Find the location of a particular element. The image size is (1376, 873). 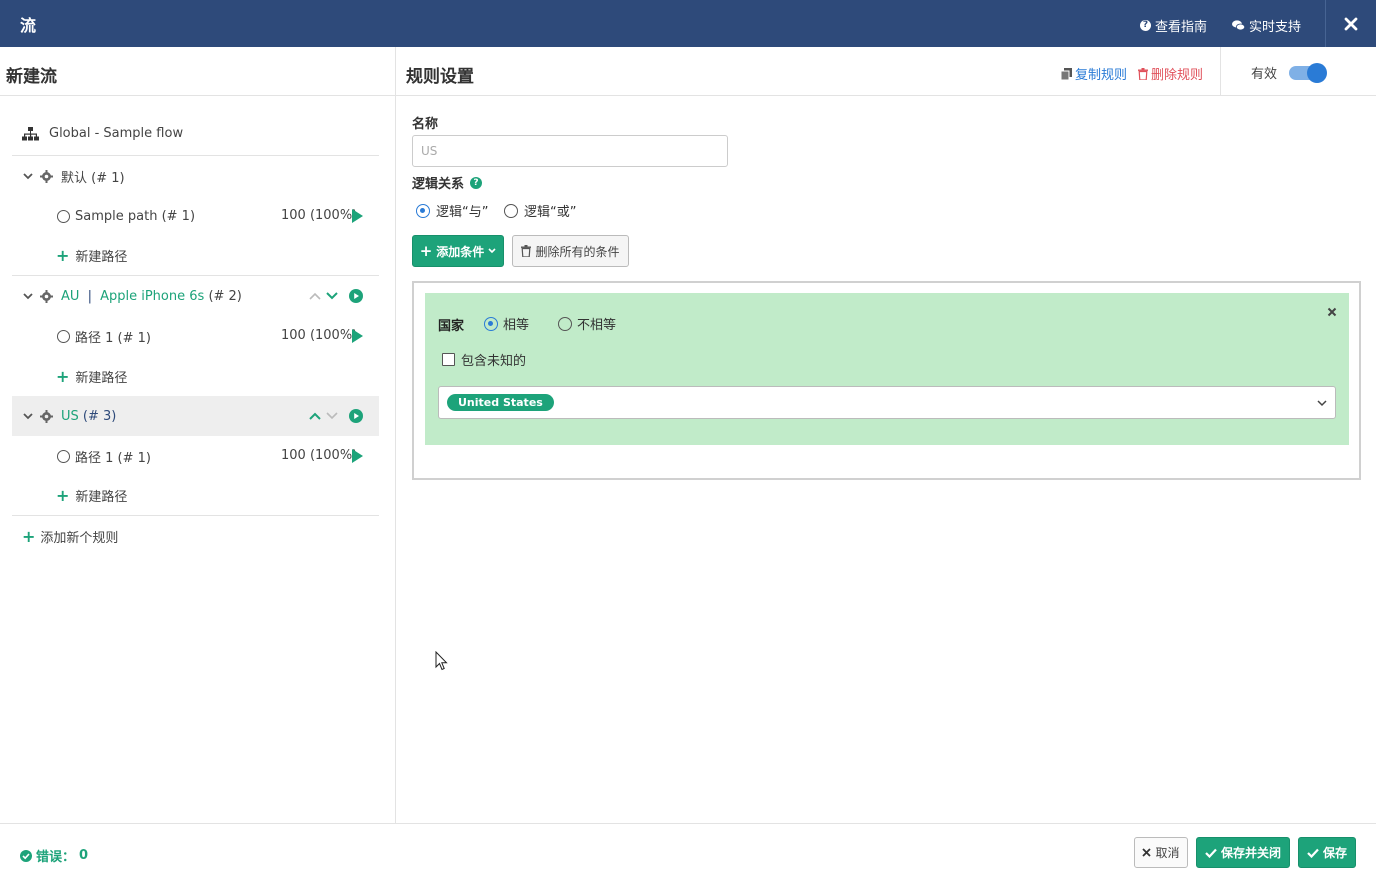

close-dialog-button is located at coordinates (1350, 23).